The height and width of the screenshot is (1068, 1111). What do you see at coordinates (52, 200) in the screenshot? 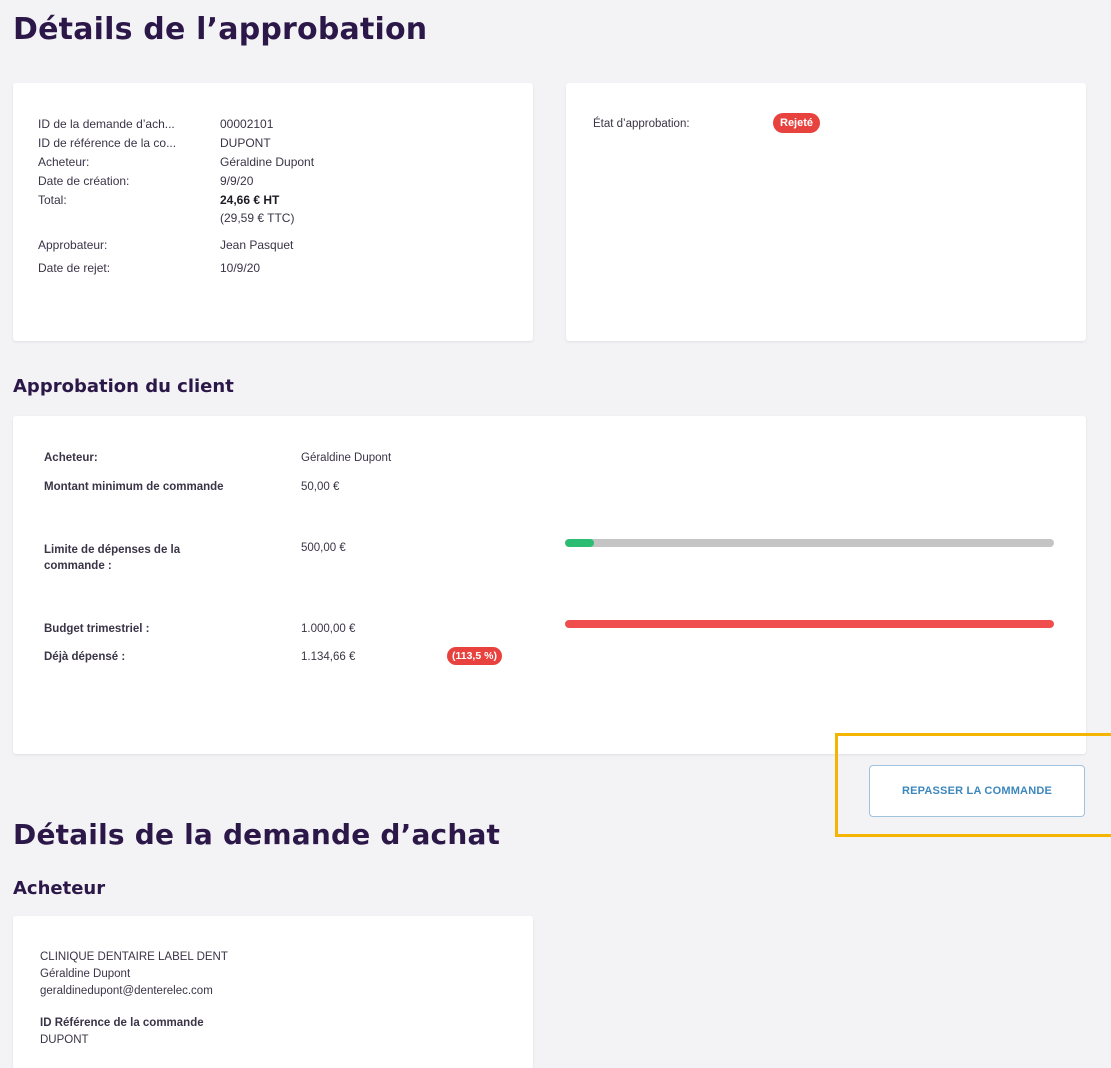
I see `detail-label: Total:` at bounding box center [52, 200].